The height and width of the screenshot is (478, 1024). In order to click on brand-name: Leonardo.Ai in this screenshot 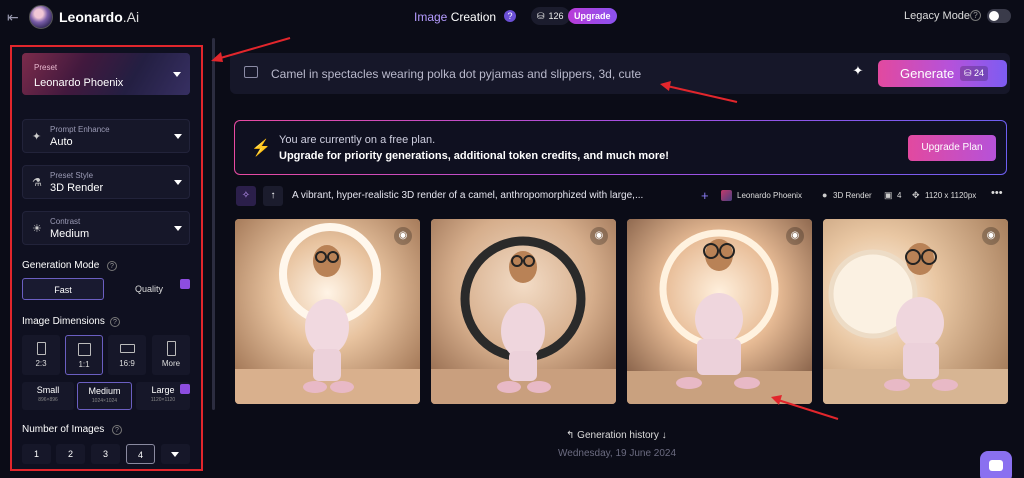, I will do `click(99, 17)`.